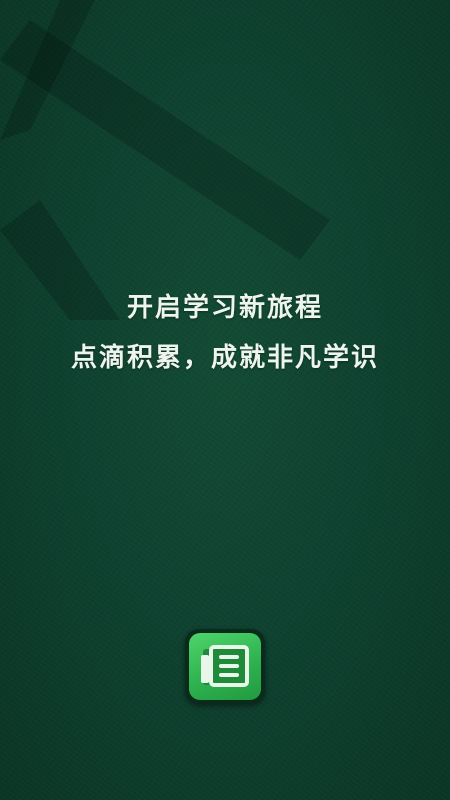  I want to click on slogan-line-1: 开启学习新旅程, so click(224, 308).